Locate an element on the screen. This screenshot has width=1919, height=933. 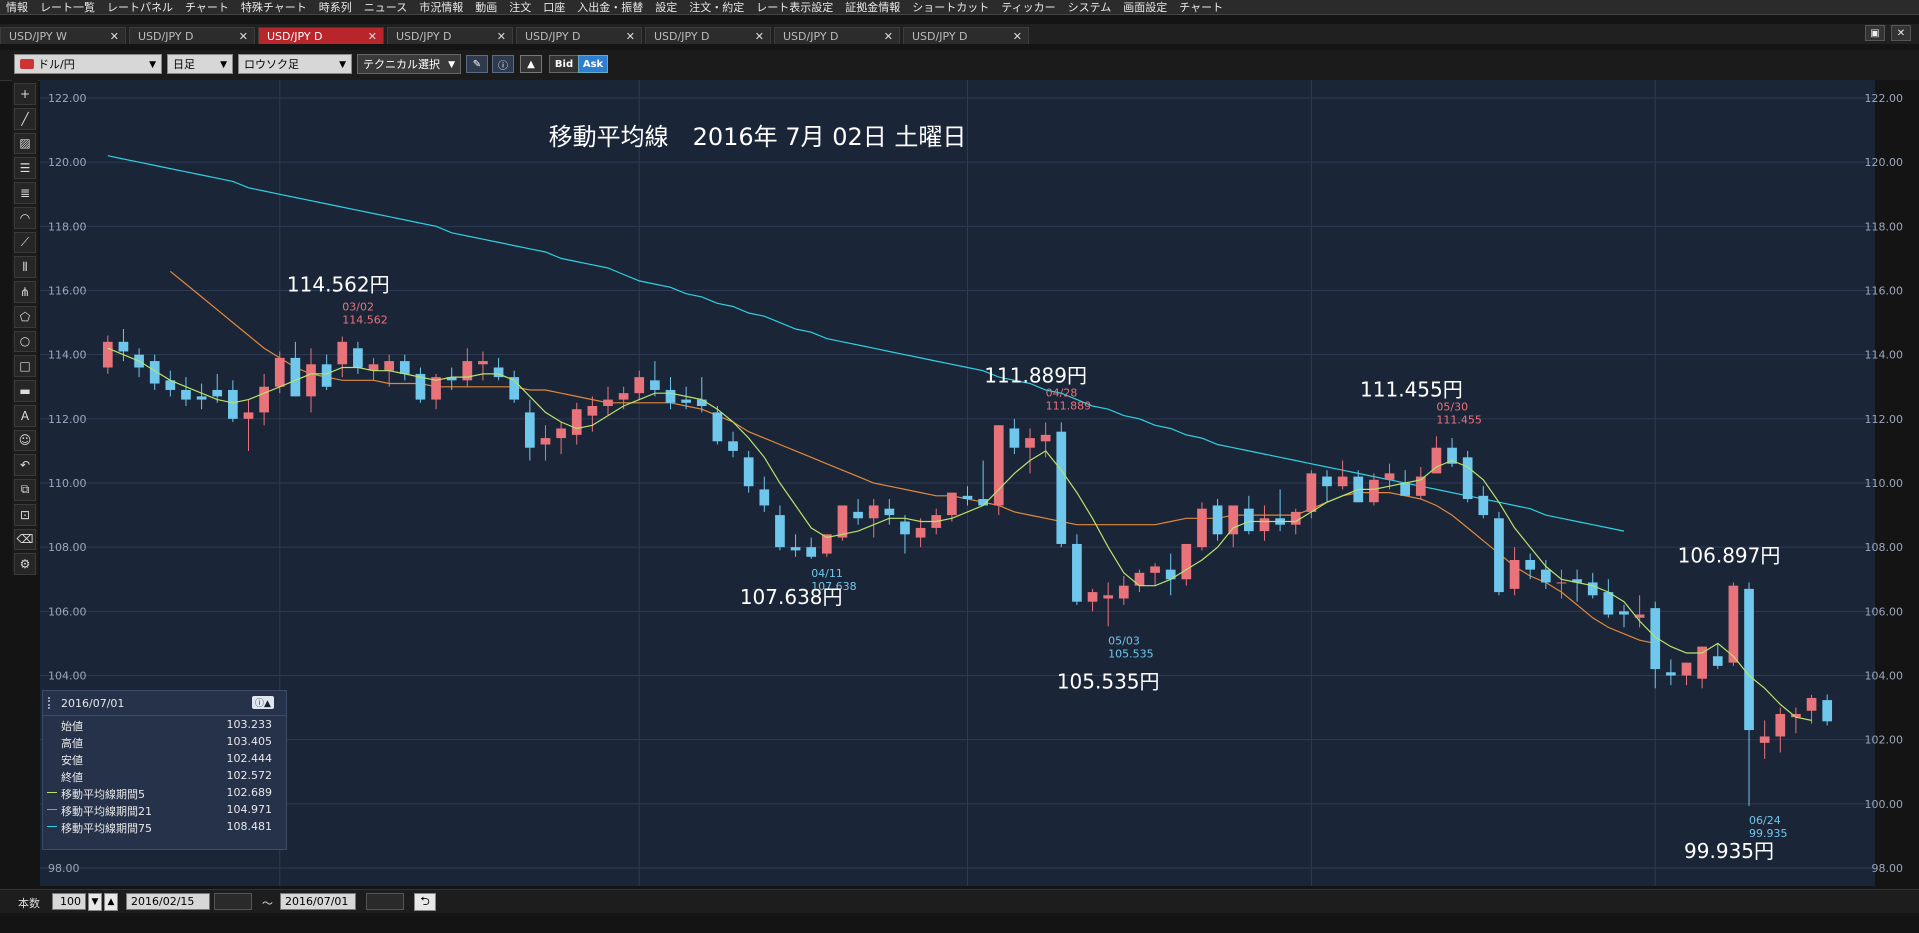
tab-usdjpy: USD/JPY W ✕ is located at coordinates (63, 35).